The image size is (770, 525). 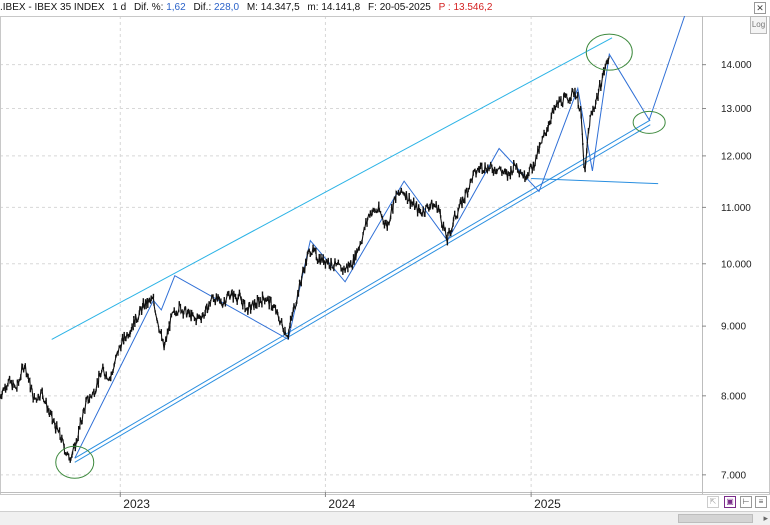 What do you see at coordinates (715, 518) in the screenshot?
I see `scrollbar-thumb` at bounding box center [715, 518].